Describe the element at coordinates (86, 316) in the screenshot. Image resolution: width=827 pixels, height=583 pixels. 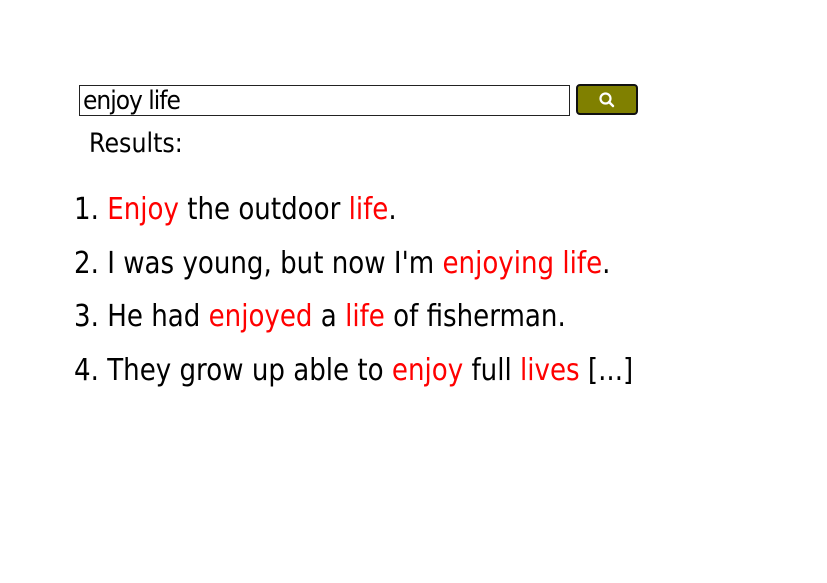
I see `result-number: 3.` at that location.